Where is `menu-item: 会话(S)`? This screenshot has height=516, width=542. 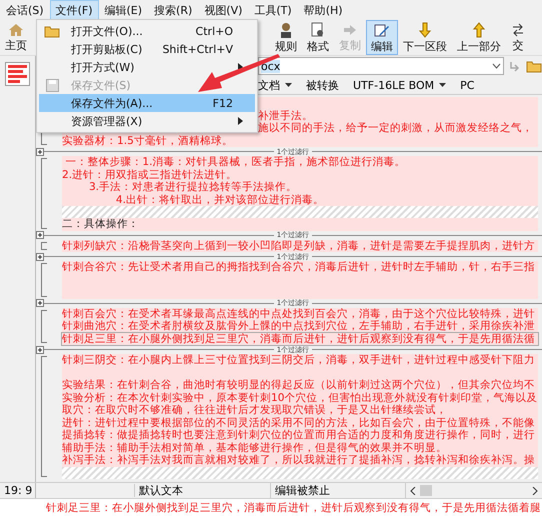
menu-item: 会话(S) is located at coordinates (25, 10).